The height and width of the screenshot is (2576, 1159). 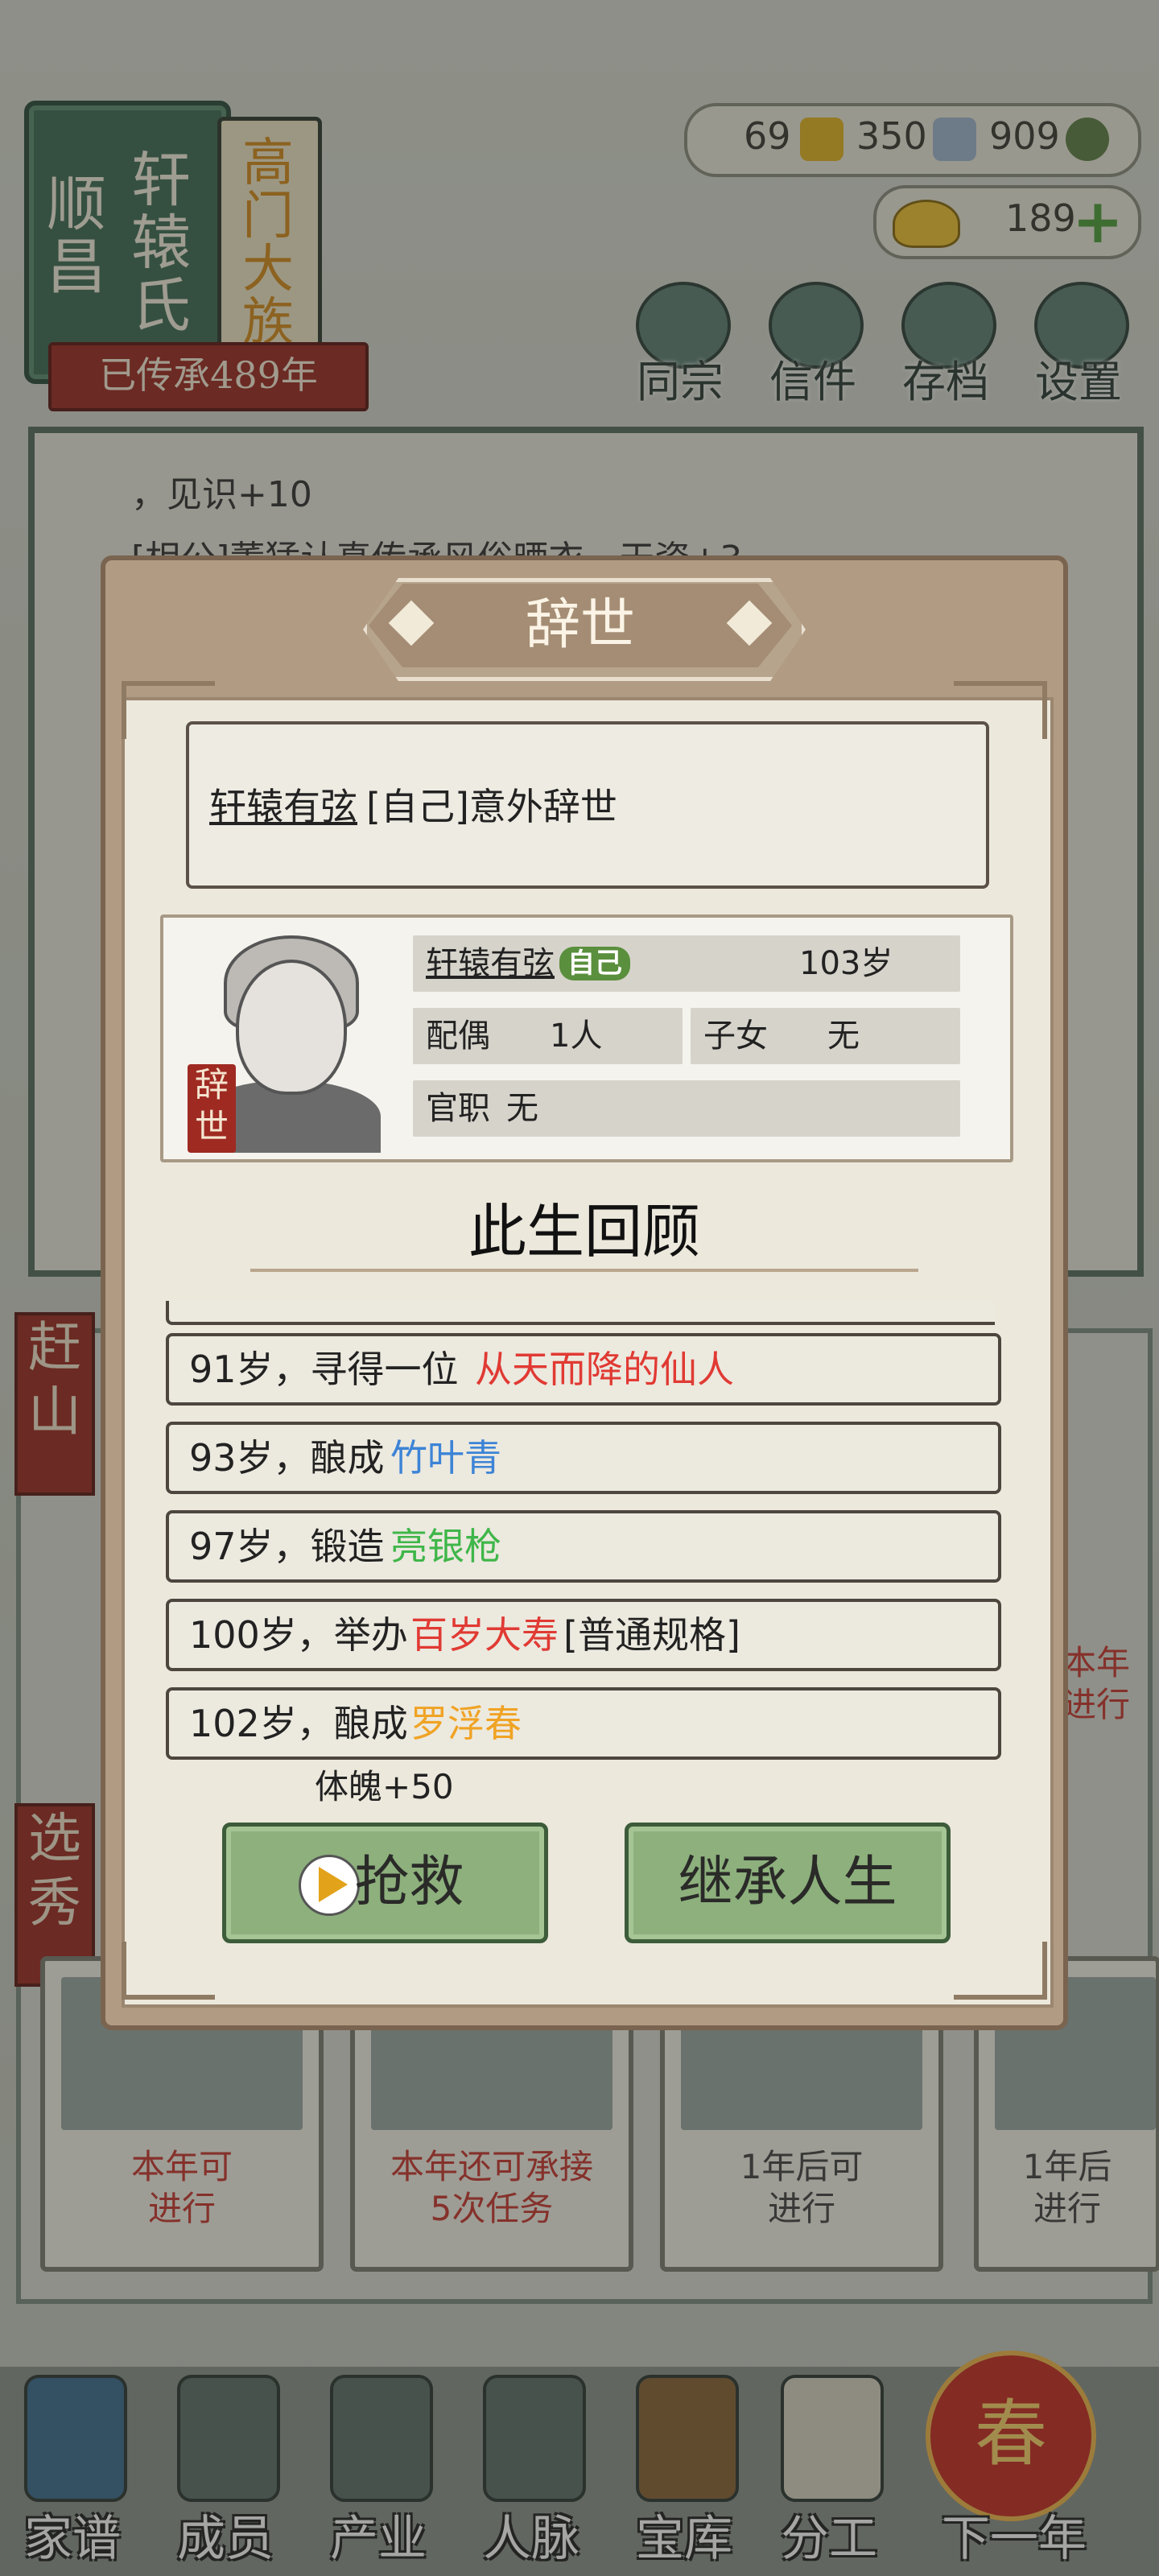 I want to click on timeline-suffix: [普通规格], so click(x=651, y=1635).